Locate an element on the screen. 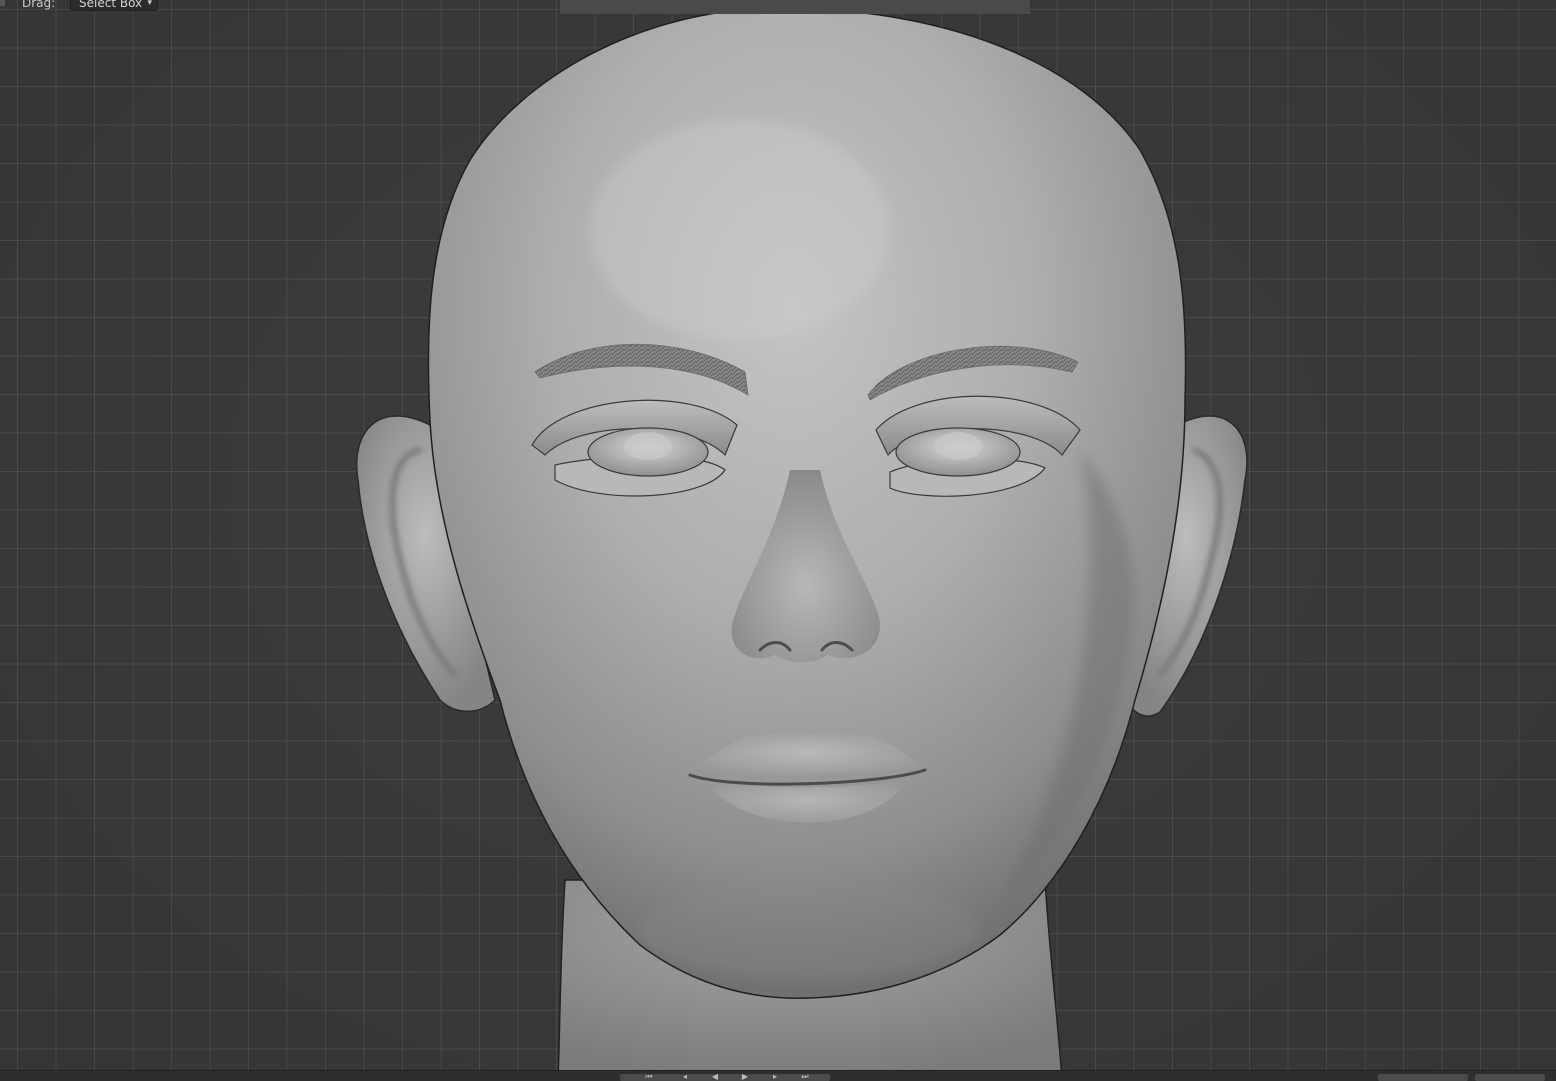 The width and height of the screenshot is (1556, 1081). viewport-header: Drag: Select Box ▾ is located at coordinates (778, 7).